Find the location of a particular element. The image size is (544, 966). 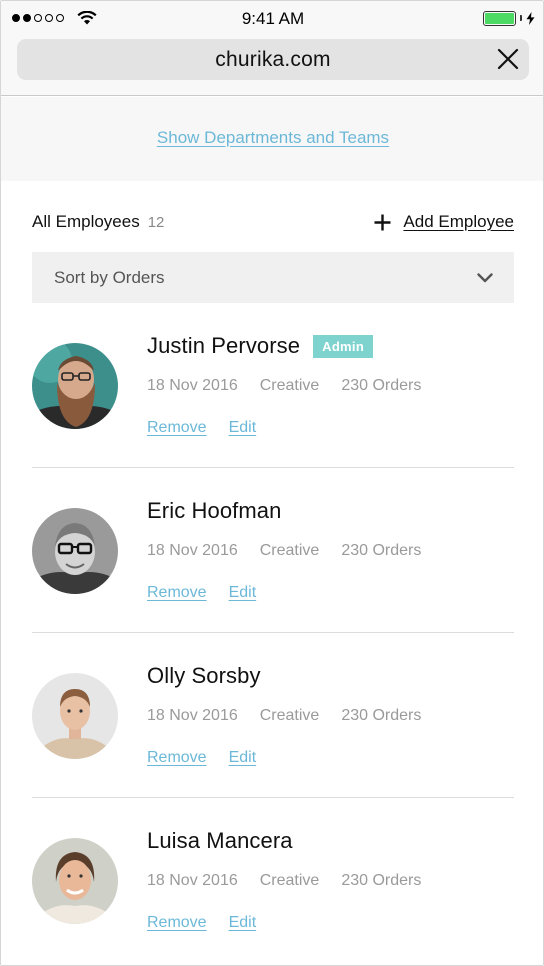

employees-title: All Employees is located at coordinates (86, 221).